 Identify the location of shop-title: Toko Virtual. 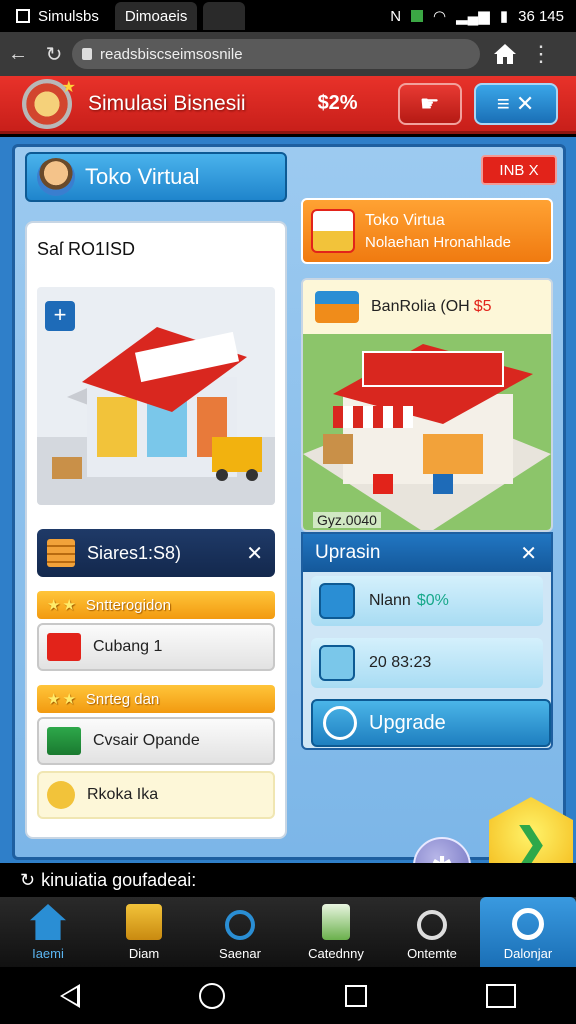
(142, 176).